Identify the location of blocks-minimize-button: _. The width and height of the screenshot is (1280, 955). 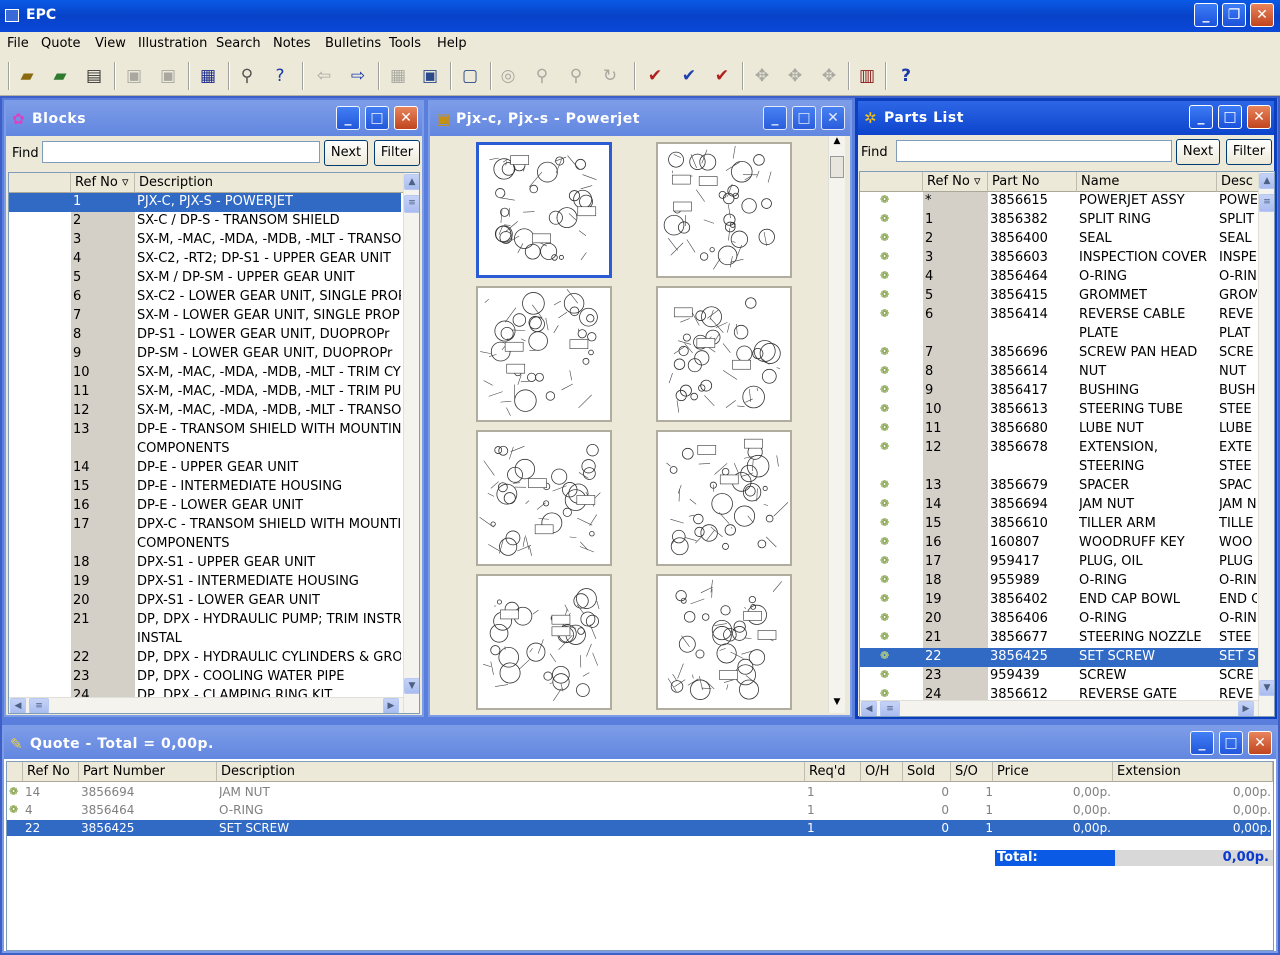
(348, 118).